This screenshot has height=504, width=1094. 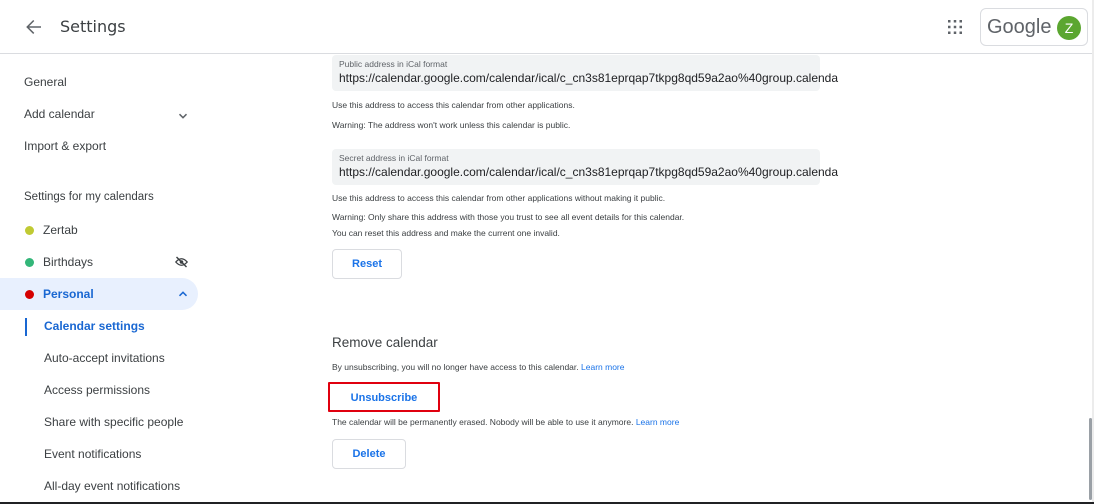 I want to click on avatar: Z, so click(x=1069, y=28).